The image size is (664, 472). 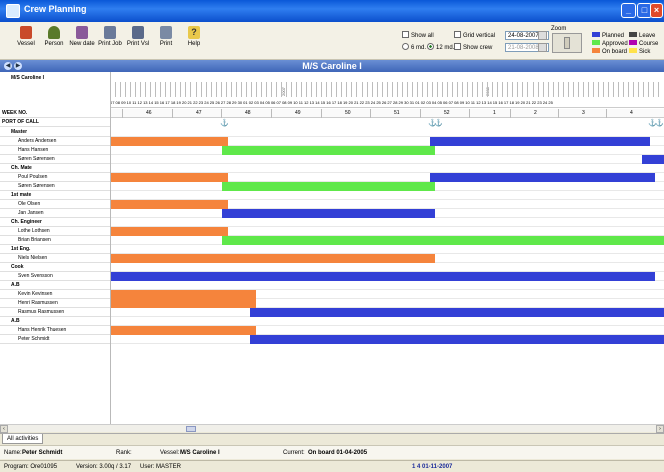 What do you see at coordinates (440, 47) in the screenshot?
I see `twelve-month-radio: 12 md.` at bounding box center [440, 47].